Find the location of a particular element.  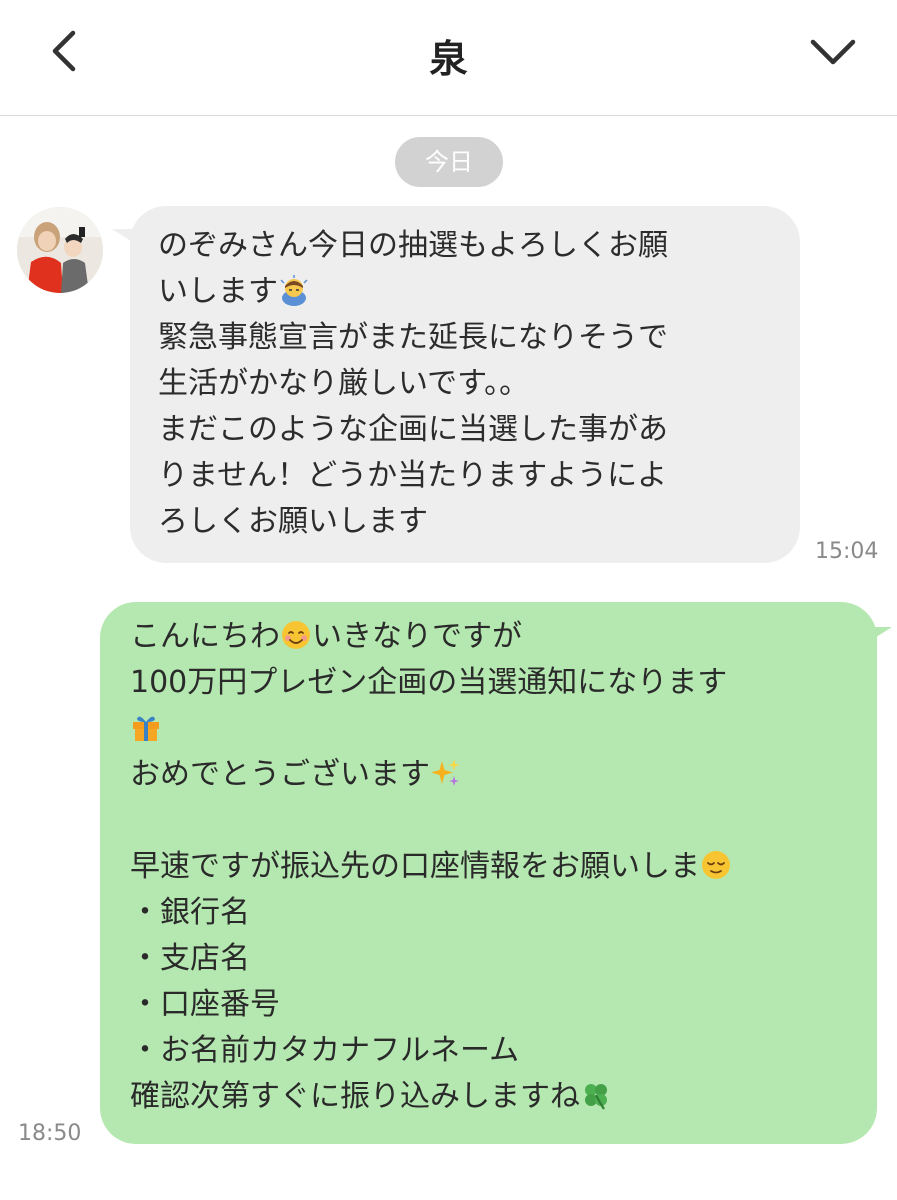

person-bowing-emoji is located at coordinates (294, 290).